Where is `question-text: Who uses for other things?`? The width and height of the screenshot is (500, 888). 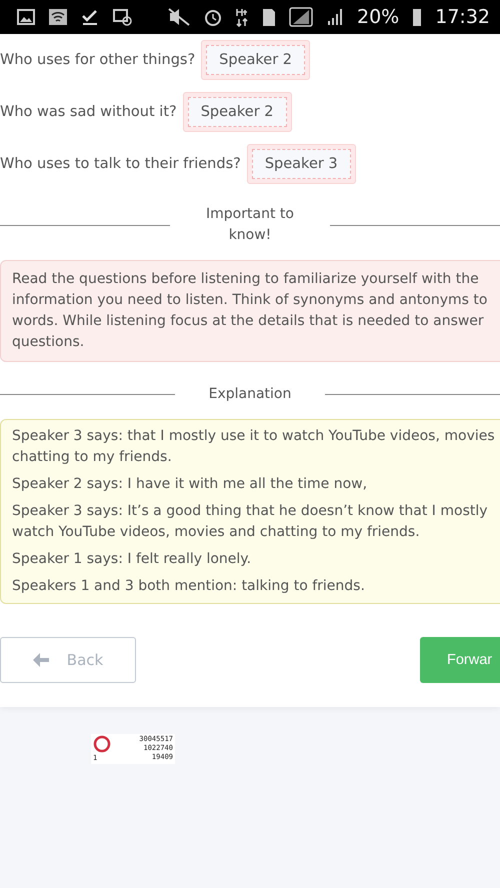 question-text: Who uses for other things? is located at coordinates (98, 60).